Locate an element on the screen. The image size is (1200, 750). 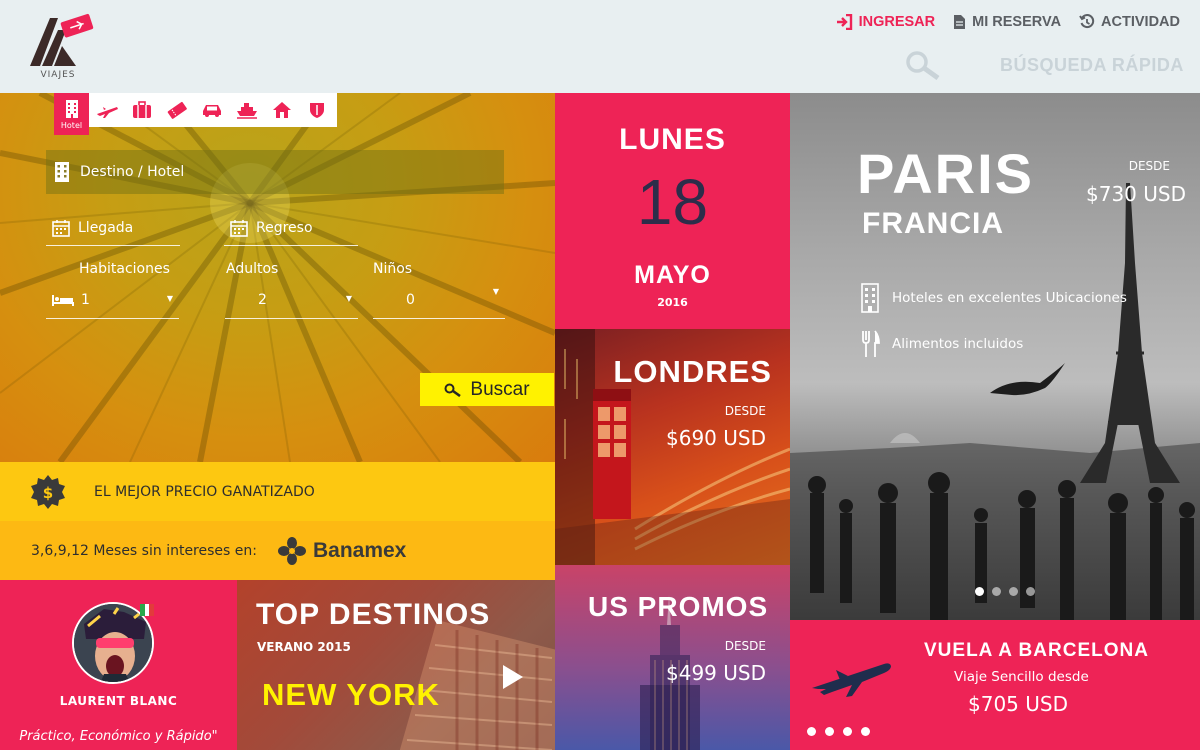
tab-tickets is located at coordinates (176, 110).